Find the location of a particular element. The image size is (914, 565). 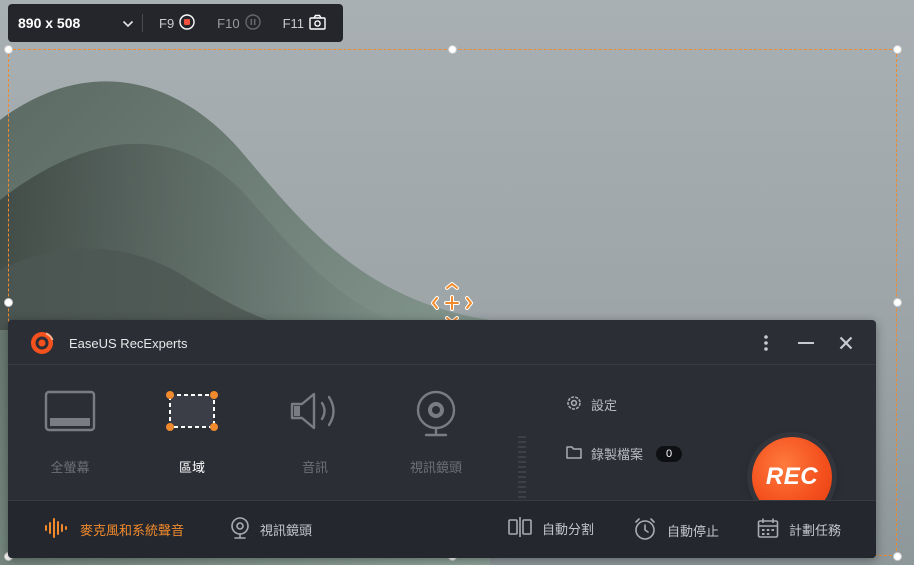

recordings-link: 錄製檔案 0 is located at coordinates (624, 453).